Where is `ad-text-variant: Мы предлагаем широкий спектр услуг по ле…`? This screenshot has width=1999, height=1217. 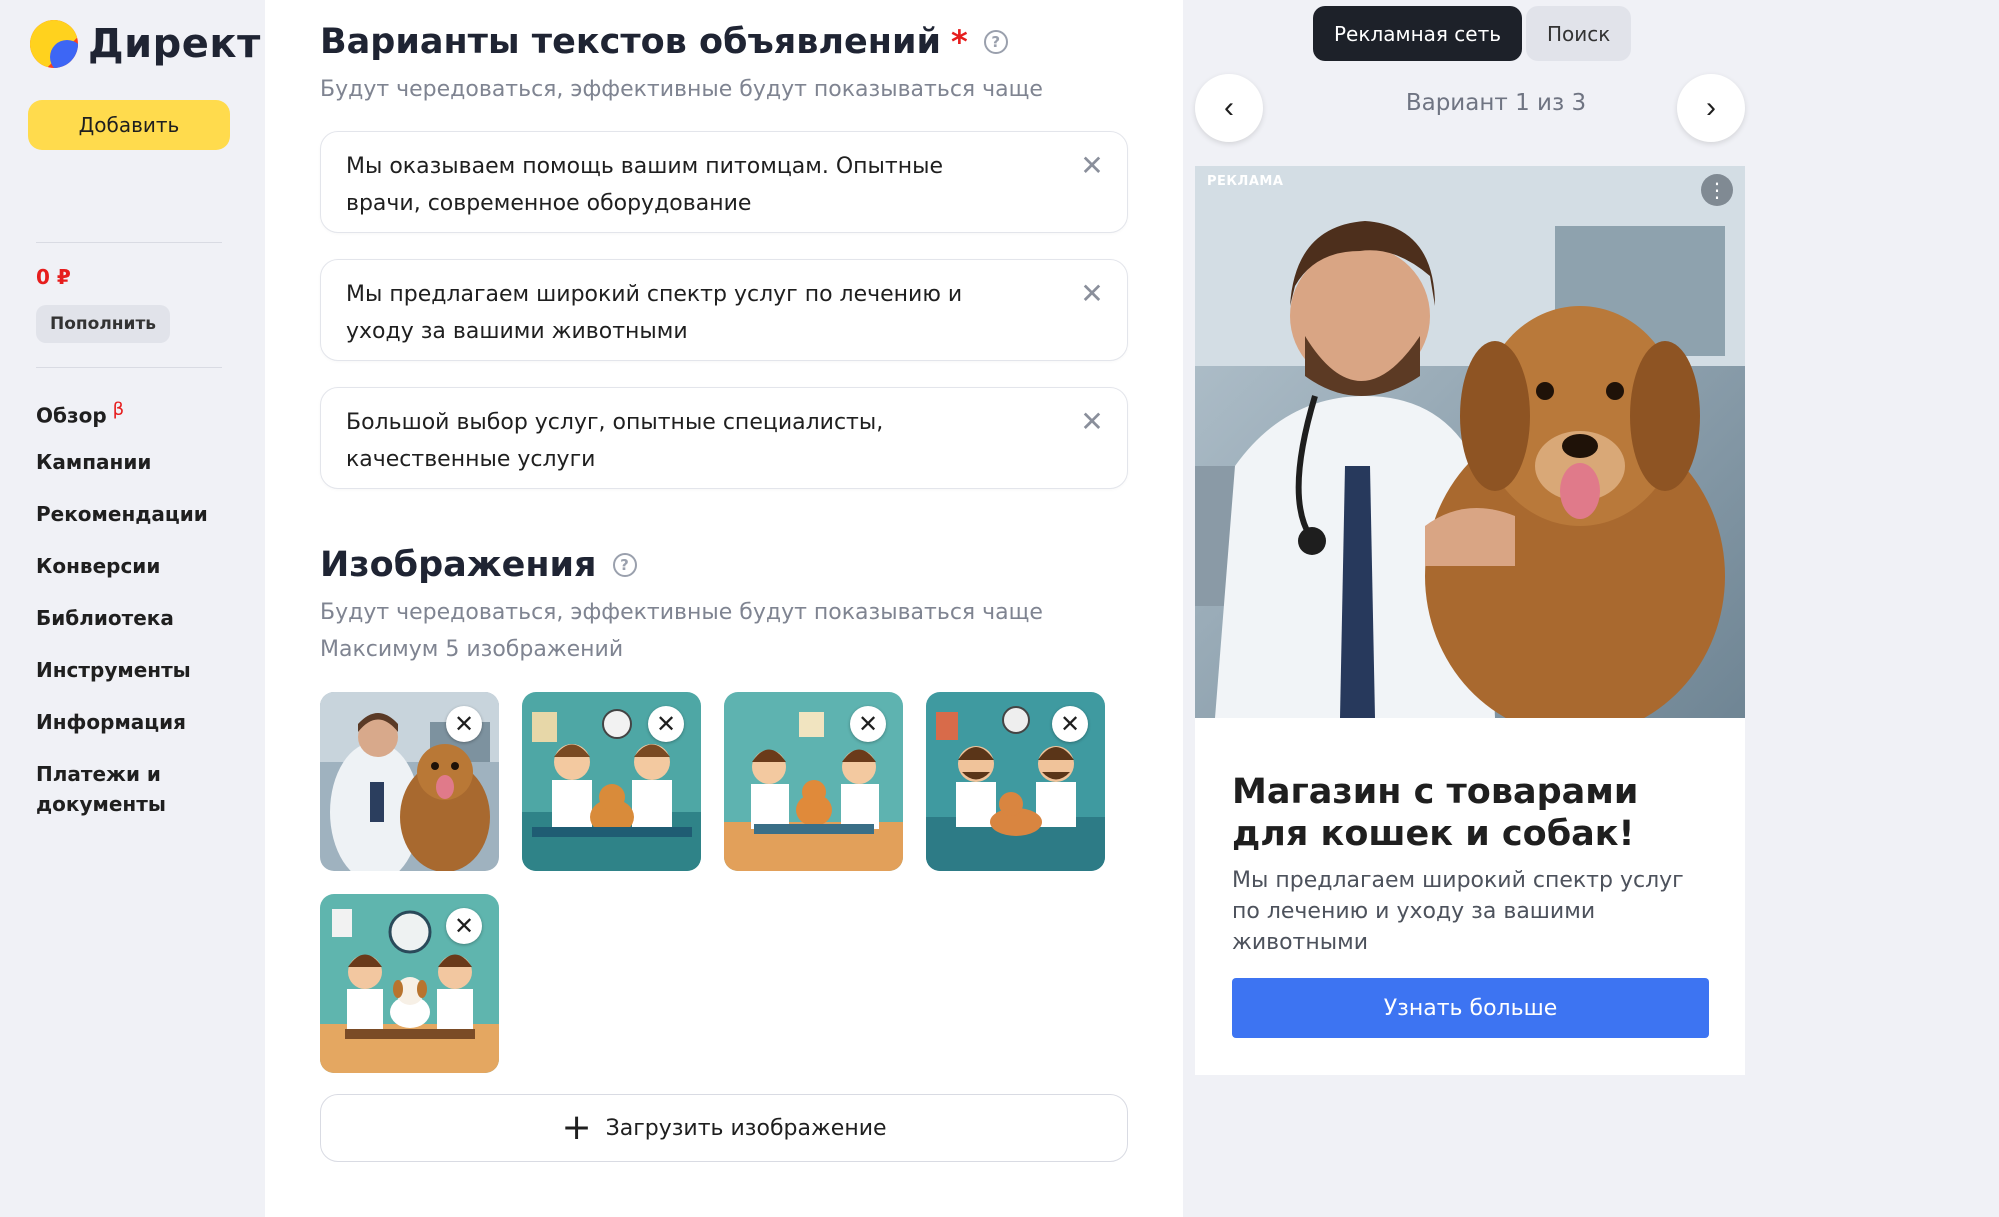
ad-text-variant: Мы предлагаем широкий спектр услуг по ле… is located at coordinates (724, 310).